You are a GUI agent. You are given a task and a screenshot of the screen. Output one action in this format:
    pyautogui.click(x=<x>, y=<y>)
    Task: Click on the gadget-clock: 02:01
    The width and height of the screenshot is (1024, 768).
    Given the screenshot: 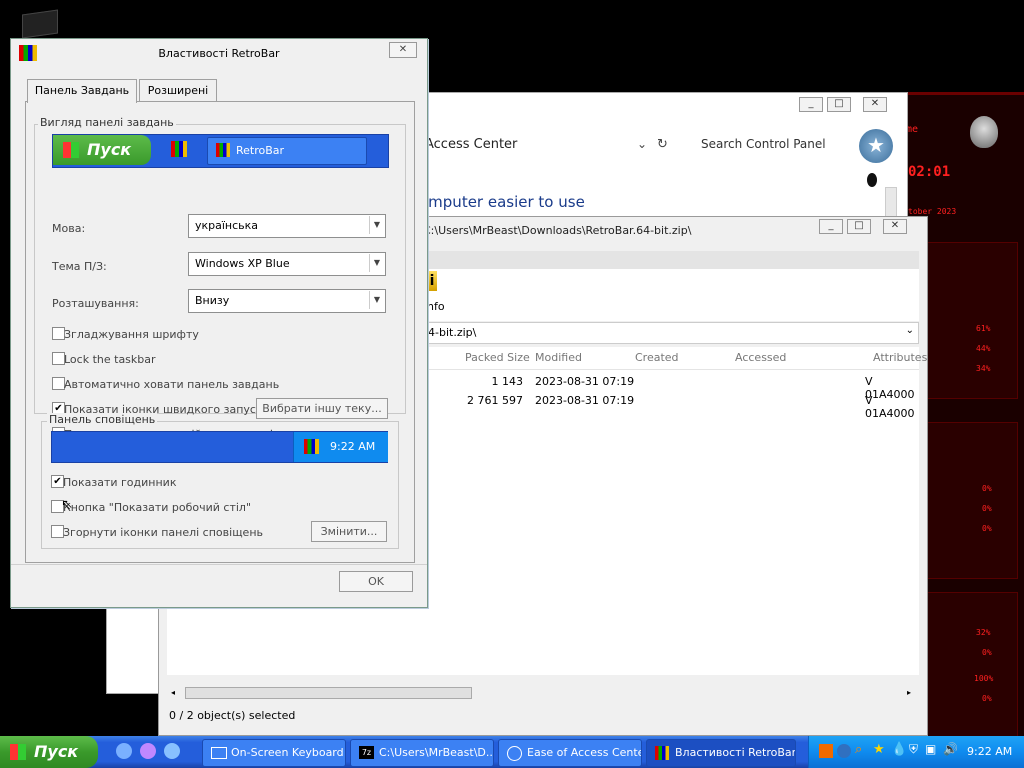 What is the action you would take?
    pyautogui.click(x=929, y=172)
    